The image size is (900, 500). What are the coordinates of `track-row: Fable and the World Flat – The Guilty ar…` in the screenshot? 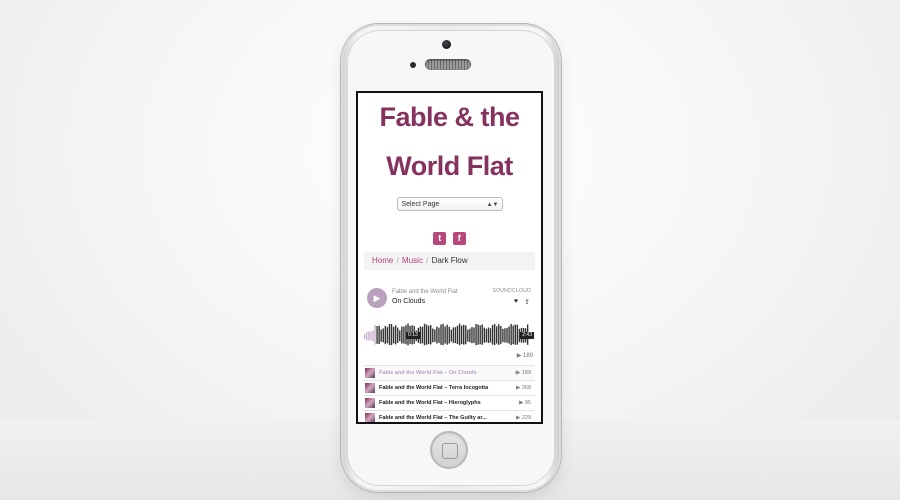 It's located at (449, 416).